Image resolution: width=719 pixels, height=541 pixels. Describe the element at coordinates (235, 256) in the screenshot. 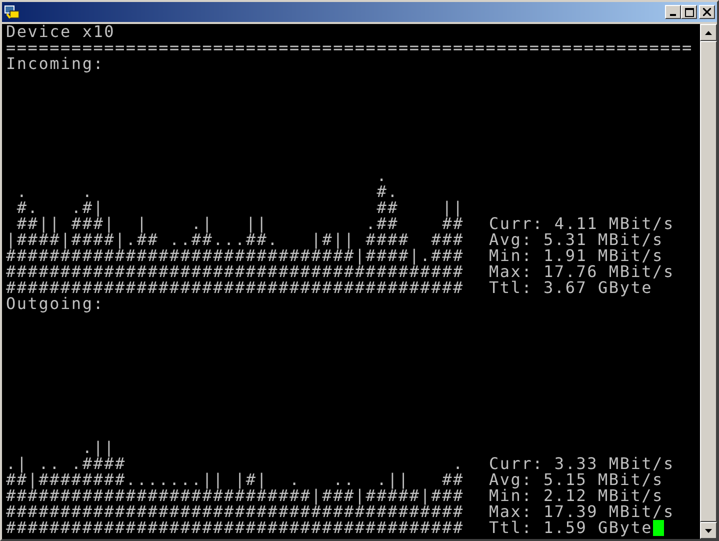

I see `ascii-graph-row: ################################|####|.###` at that location.